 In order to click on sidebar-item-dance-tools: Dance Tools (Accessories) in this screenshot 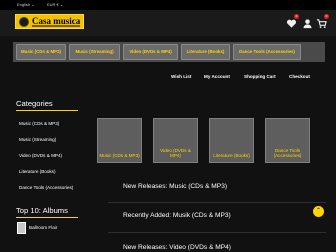, I will do `click(46, 187)`.